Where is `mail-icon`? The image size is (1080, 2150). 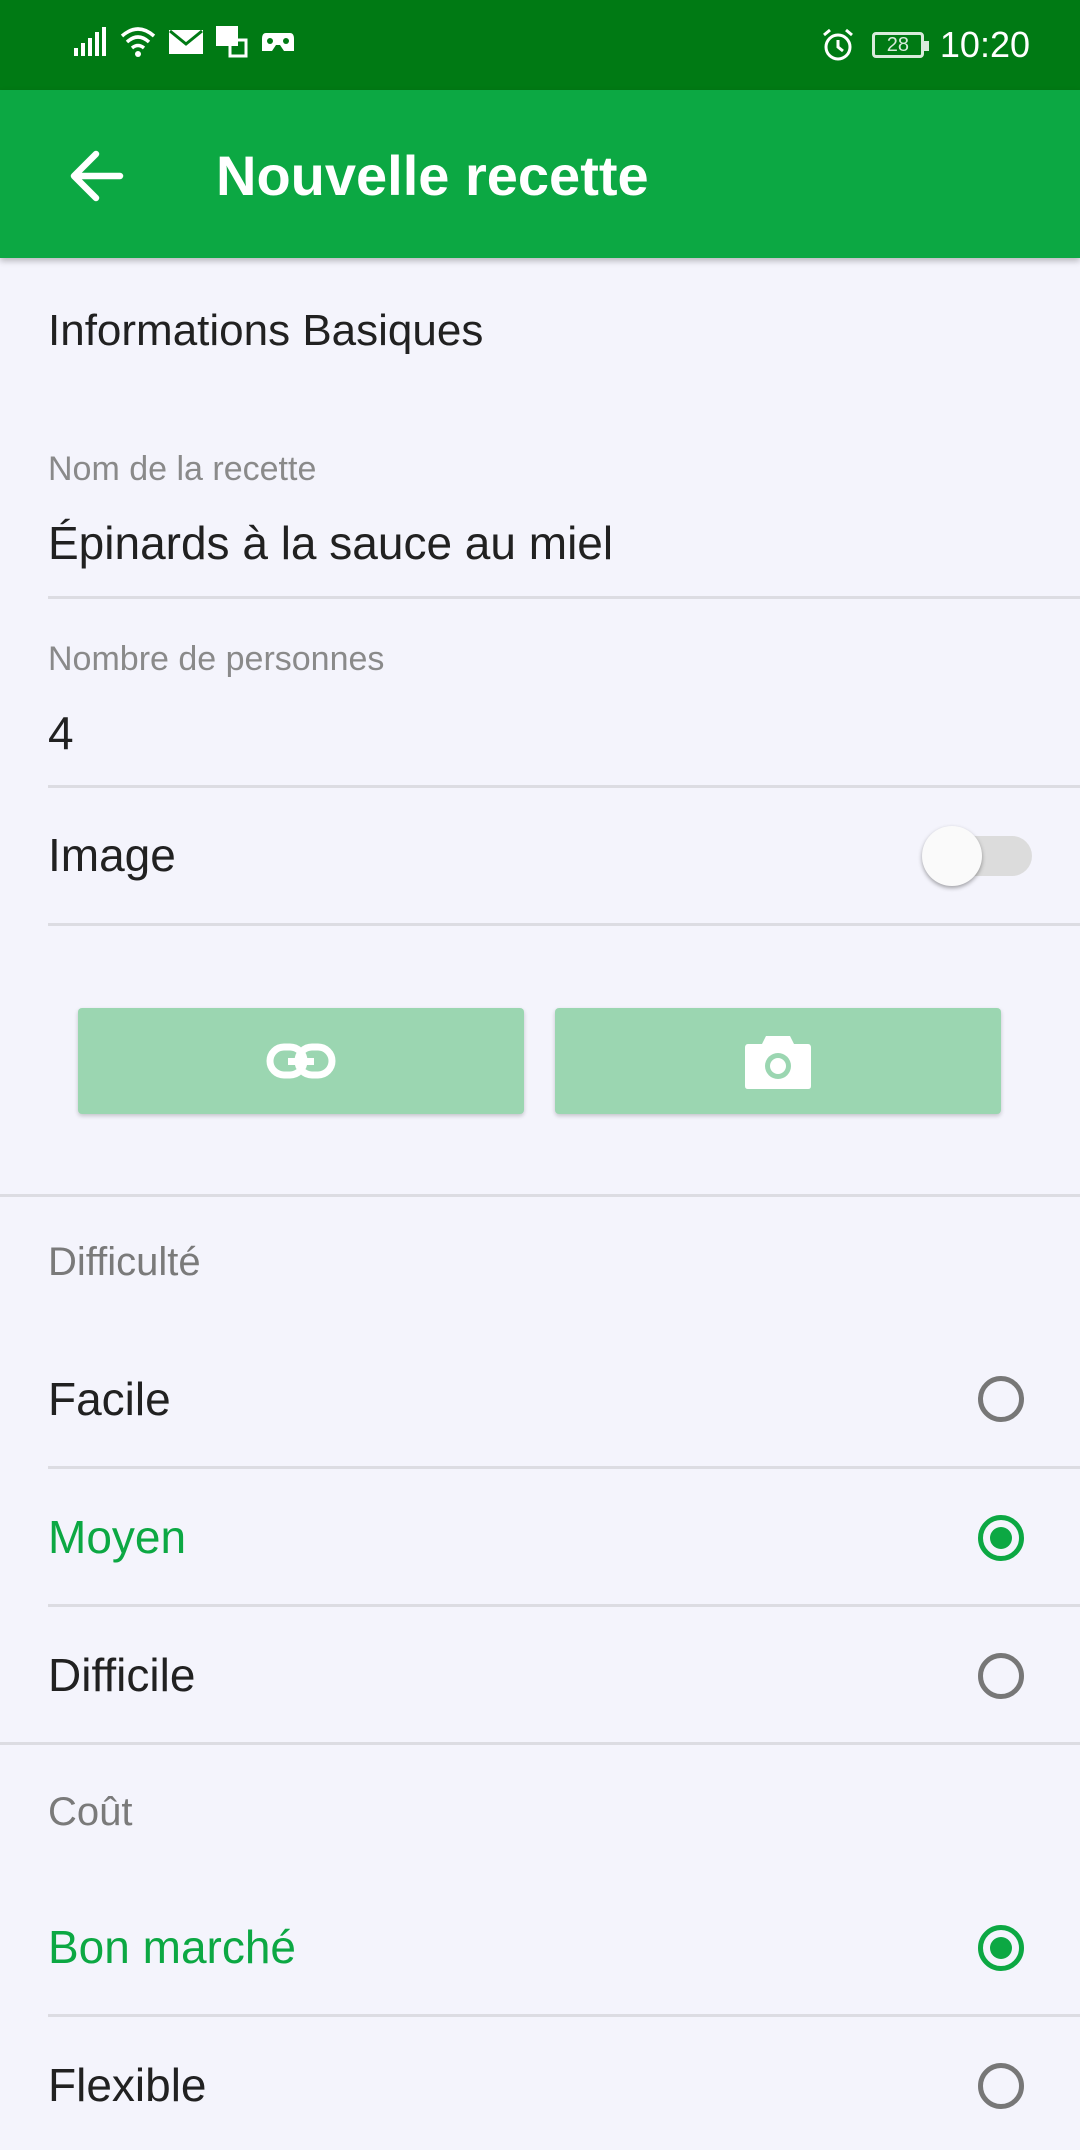
mail-icon is located at coordinates (186, 41).